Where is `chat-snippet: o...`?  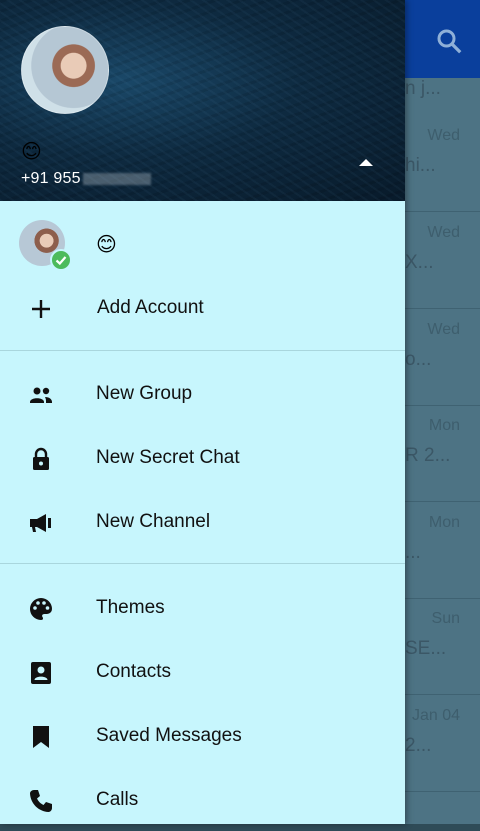
chat-snippet: o... is located at coordinates (418, 359).